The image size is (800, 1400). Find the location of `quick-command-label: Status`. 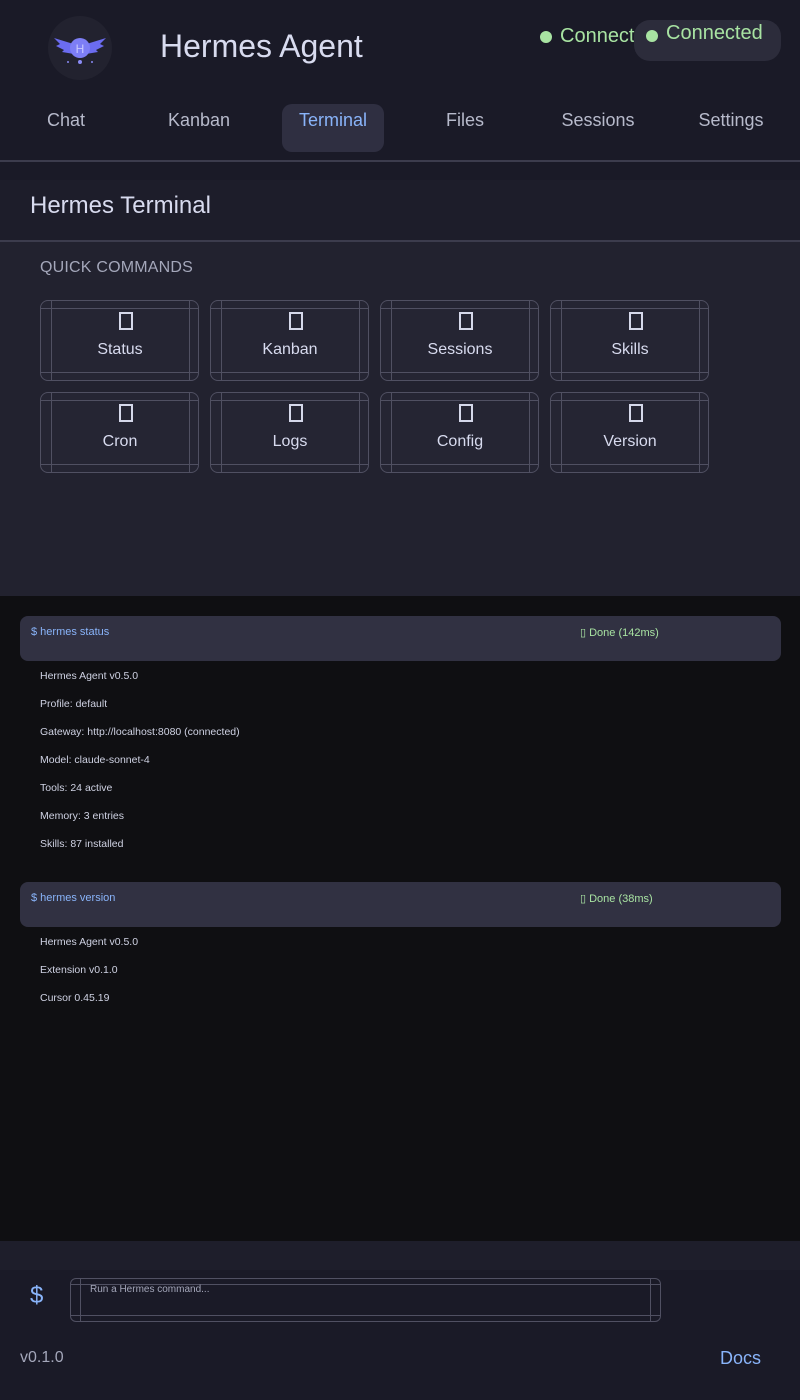

quick-command-label: Status is located at coordinates (120, 349).